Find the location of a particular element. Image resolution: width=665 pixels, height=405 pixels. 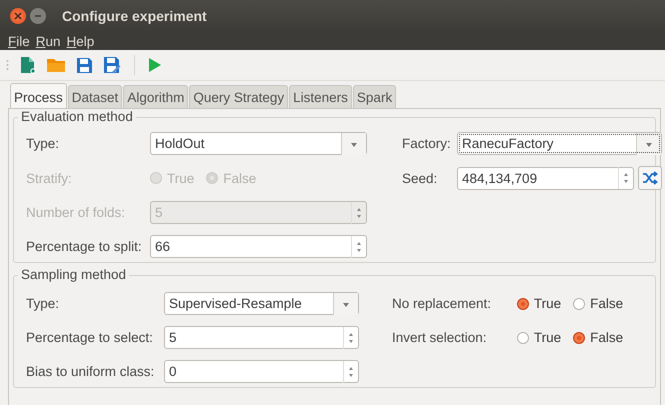

window-title: Configure experiment is located at coordinates (134, 16).